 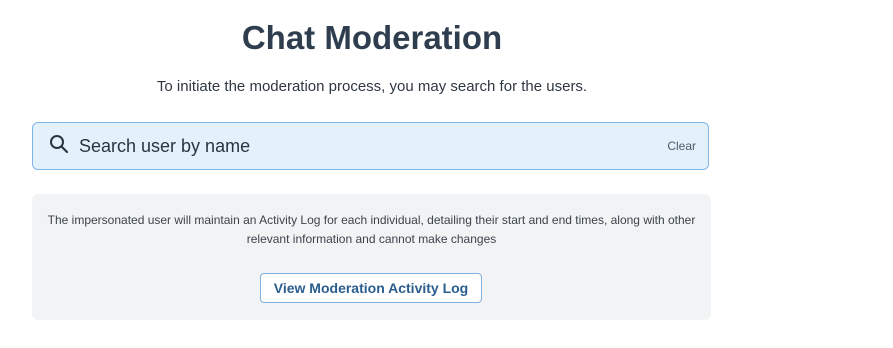 What do you see at coordinates (372, 37) in the screenshot?
I see `page-title: Chat Moderation` at bounding box center [372, 37].